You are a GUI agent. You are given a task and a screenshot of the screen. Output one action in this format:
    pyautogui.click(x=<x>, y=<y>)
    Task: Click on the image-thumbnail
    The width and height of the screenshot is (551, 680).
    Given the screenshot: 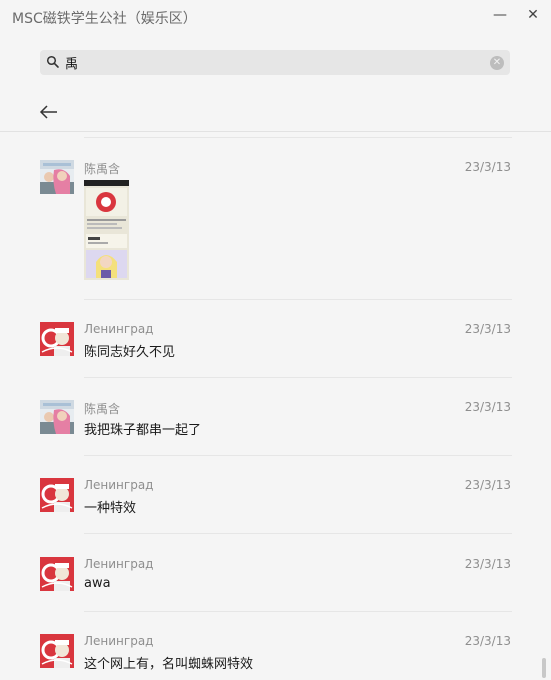 What is the action you would take?
    pyautogui.click(x=106, y=230)
    